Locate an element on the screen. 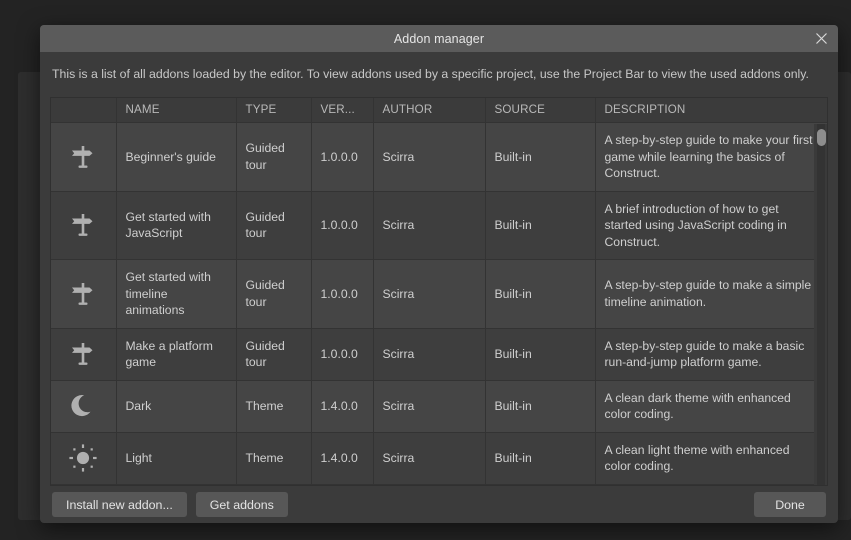 The image size is (851, 540). get-addons-button: Get addons is located at coordinates (241, 504).